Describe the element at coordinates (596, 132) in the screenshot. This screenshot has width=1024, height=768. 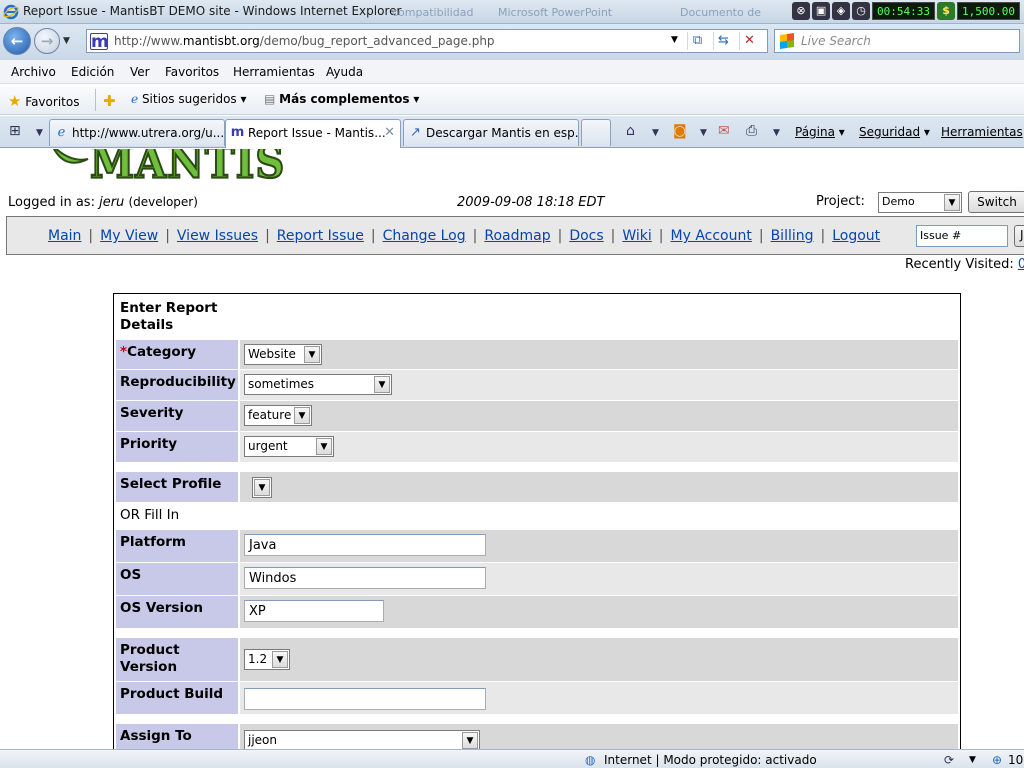
I see `new-tab-button` at that location.